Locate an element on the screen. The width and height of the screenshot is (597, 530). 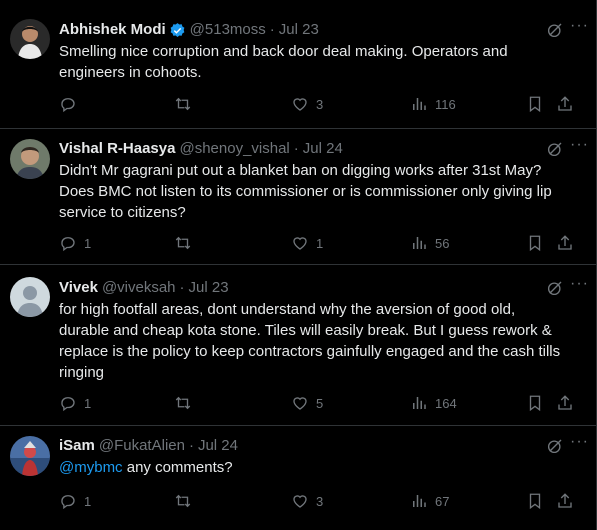
tweet-actions: 1 5 164 is located at coordinates (319, 403).